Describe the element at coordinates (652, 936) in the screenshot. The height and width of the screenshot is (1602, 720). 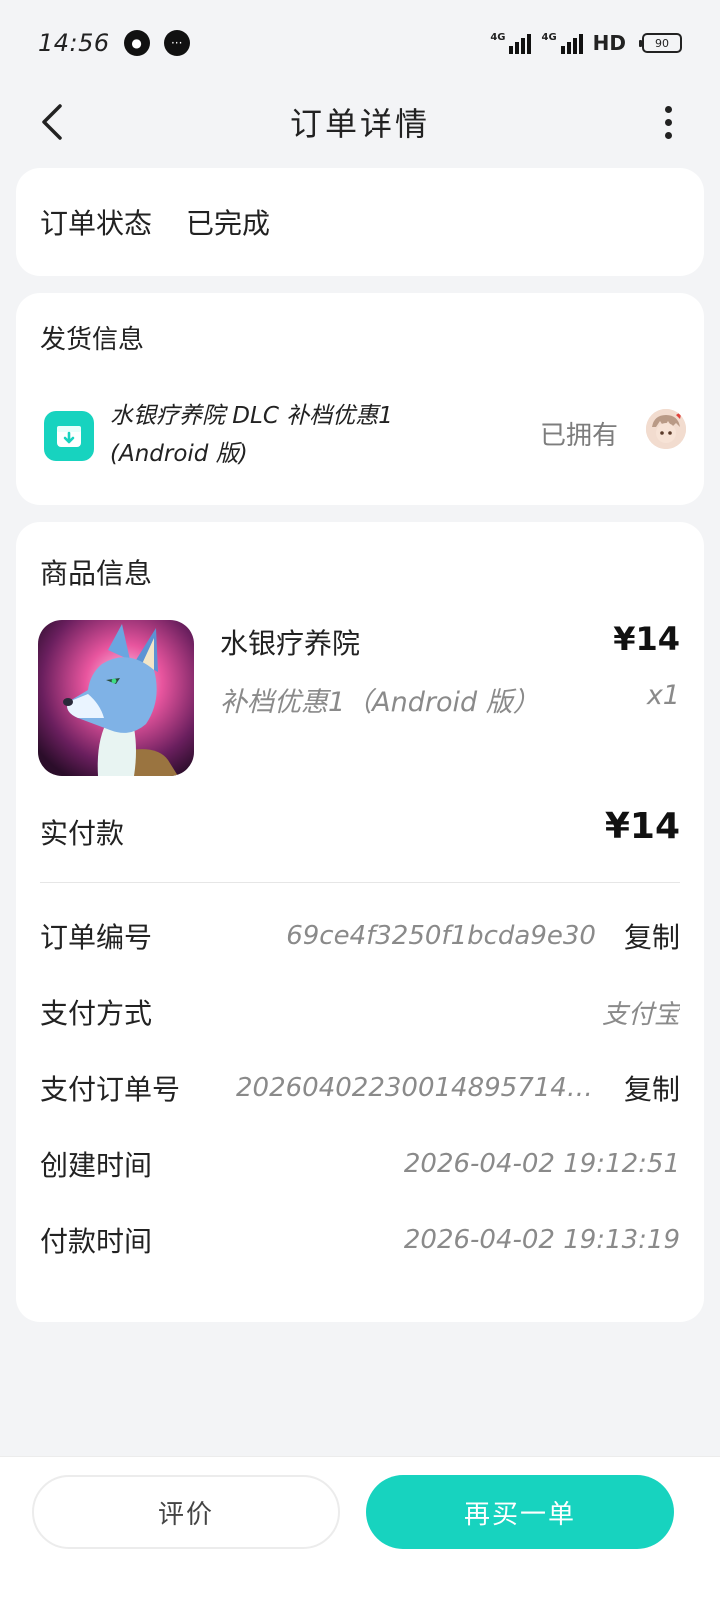
I see `copy-order-number-button: 复制` at that location.